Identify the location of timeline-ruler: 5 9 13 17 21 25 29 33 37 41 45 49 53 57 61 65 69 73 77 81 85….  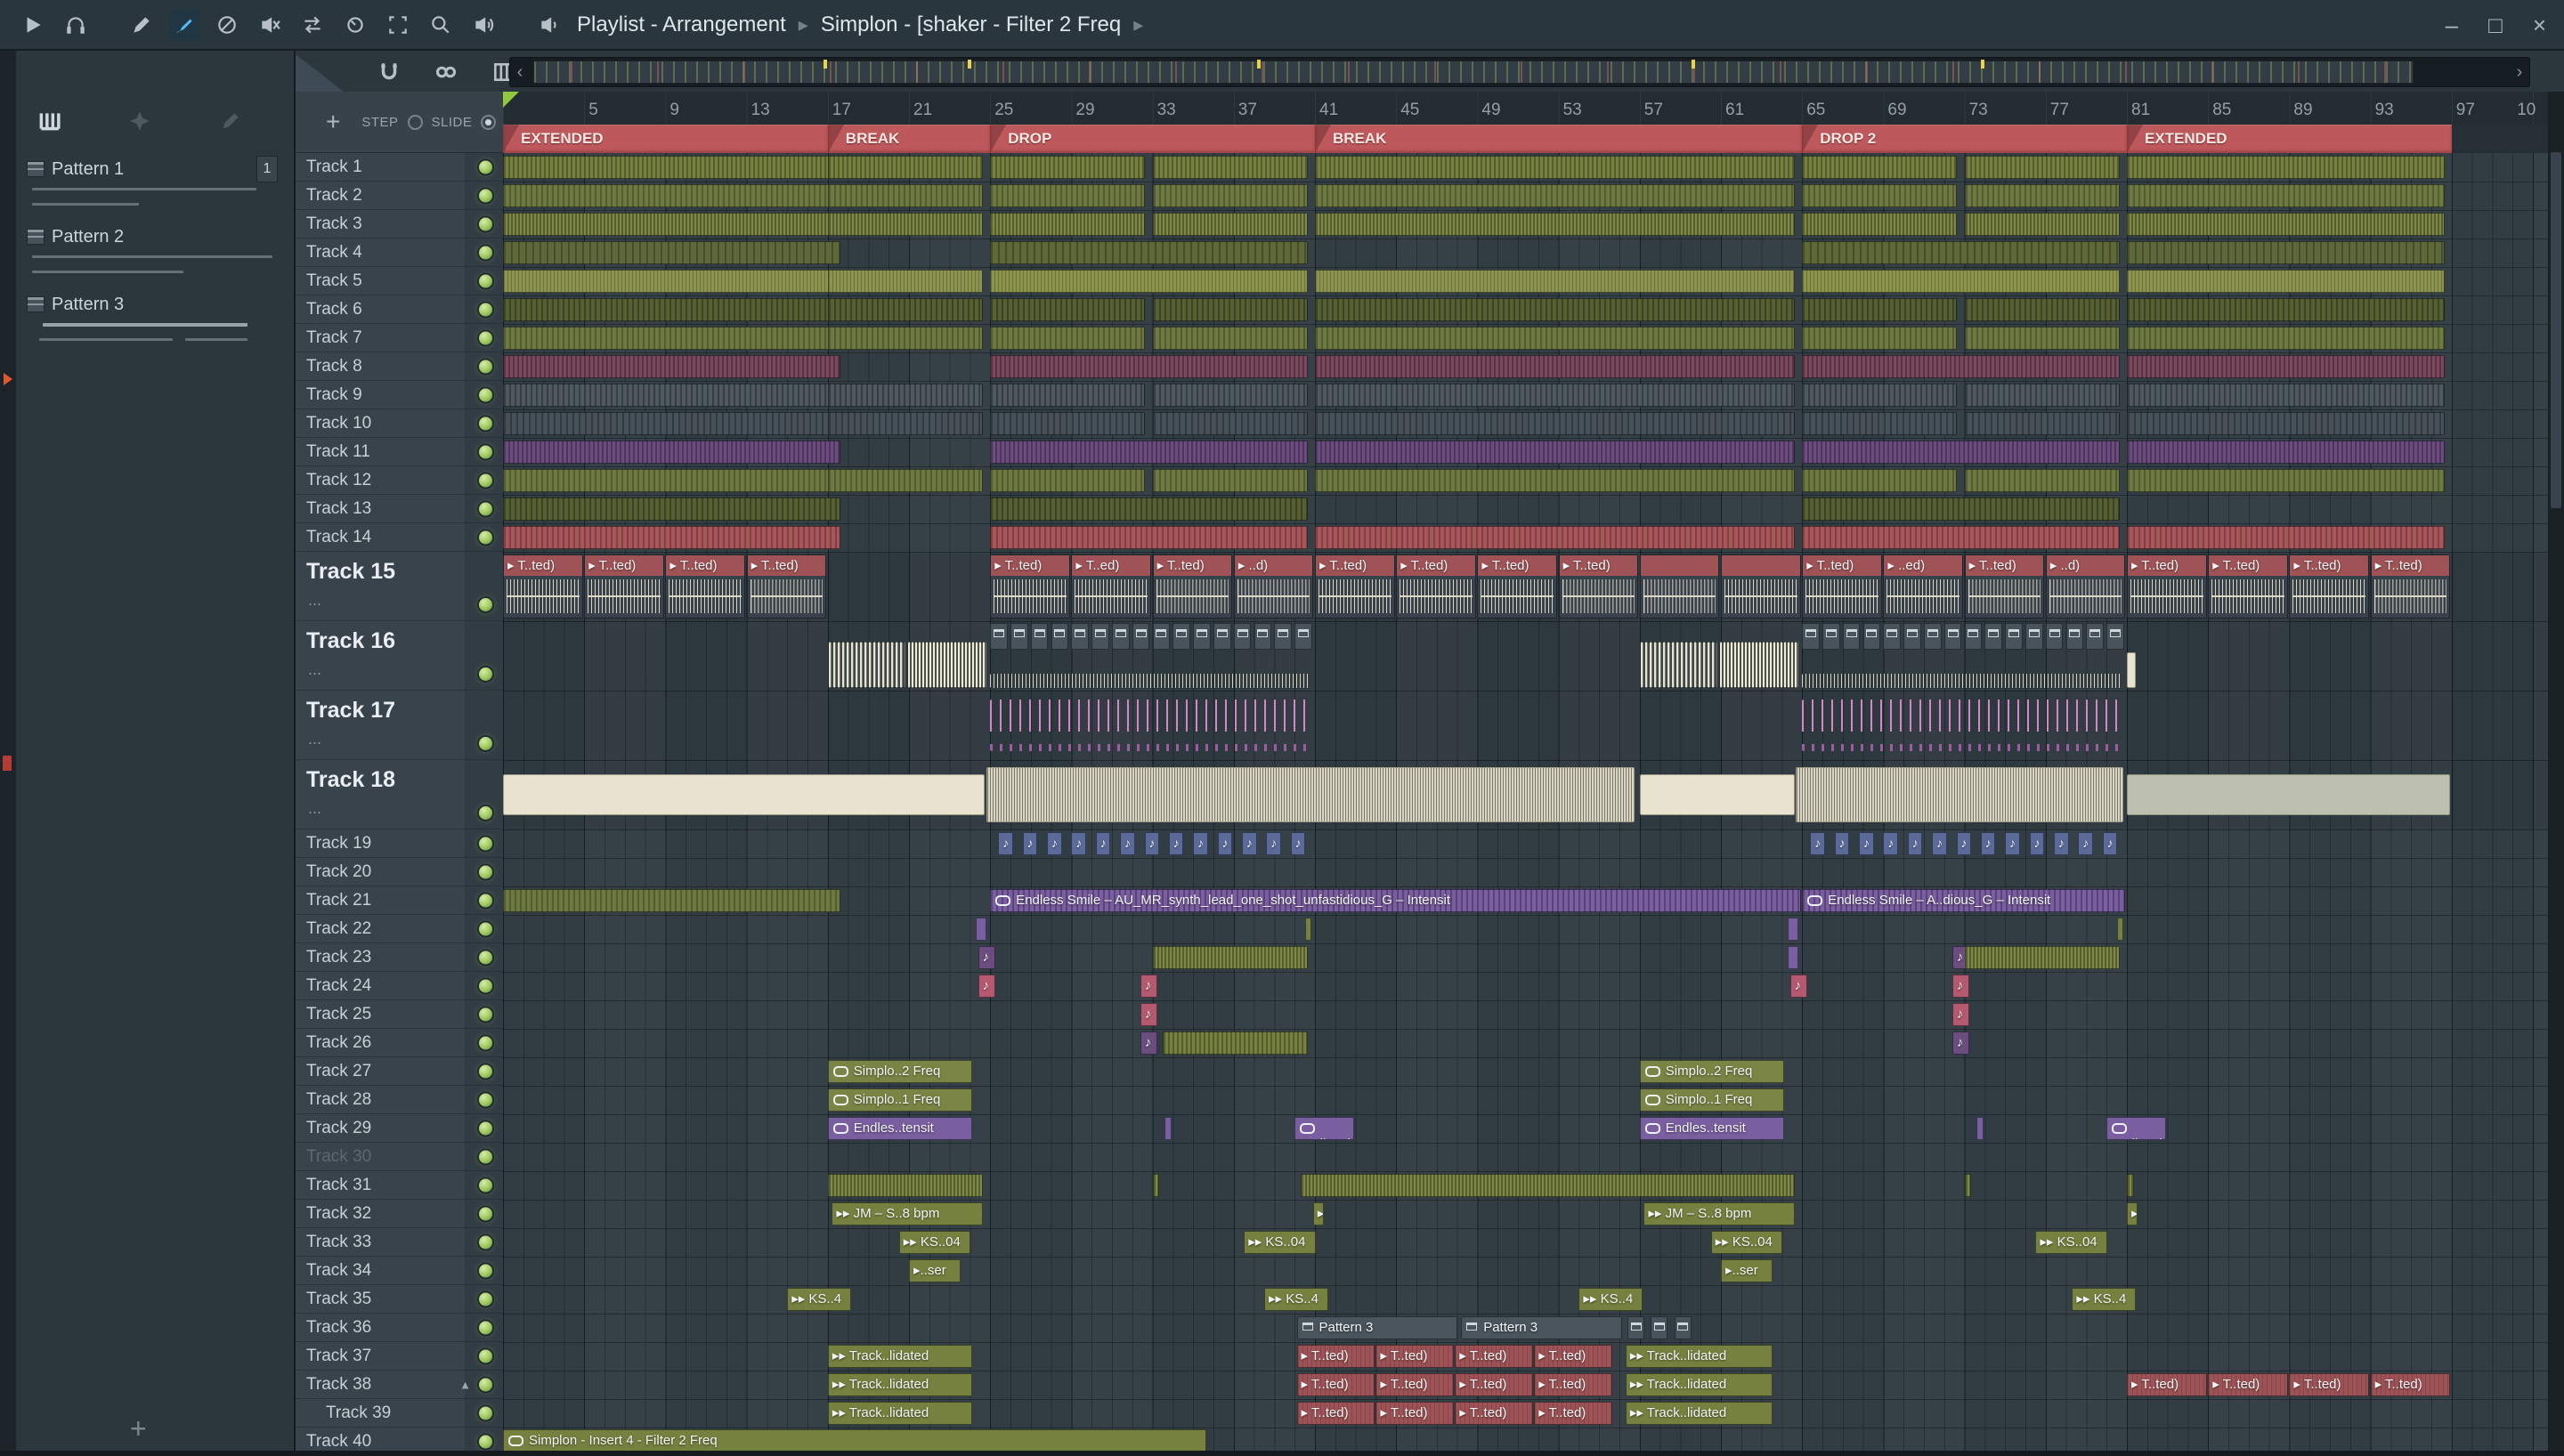
(1525, 108).